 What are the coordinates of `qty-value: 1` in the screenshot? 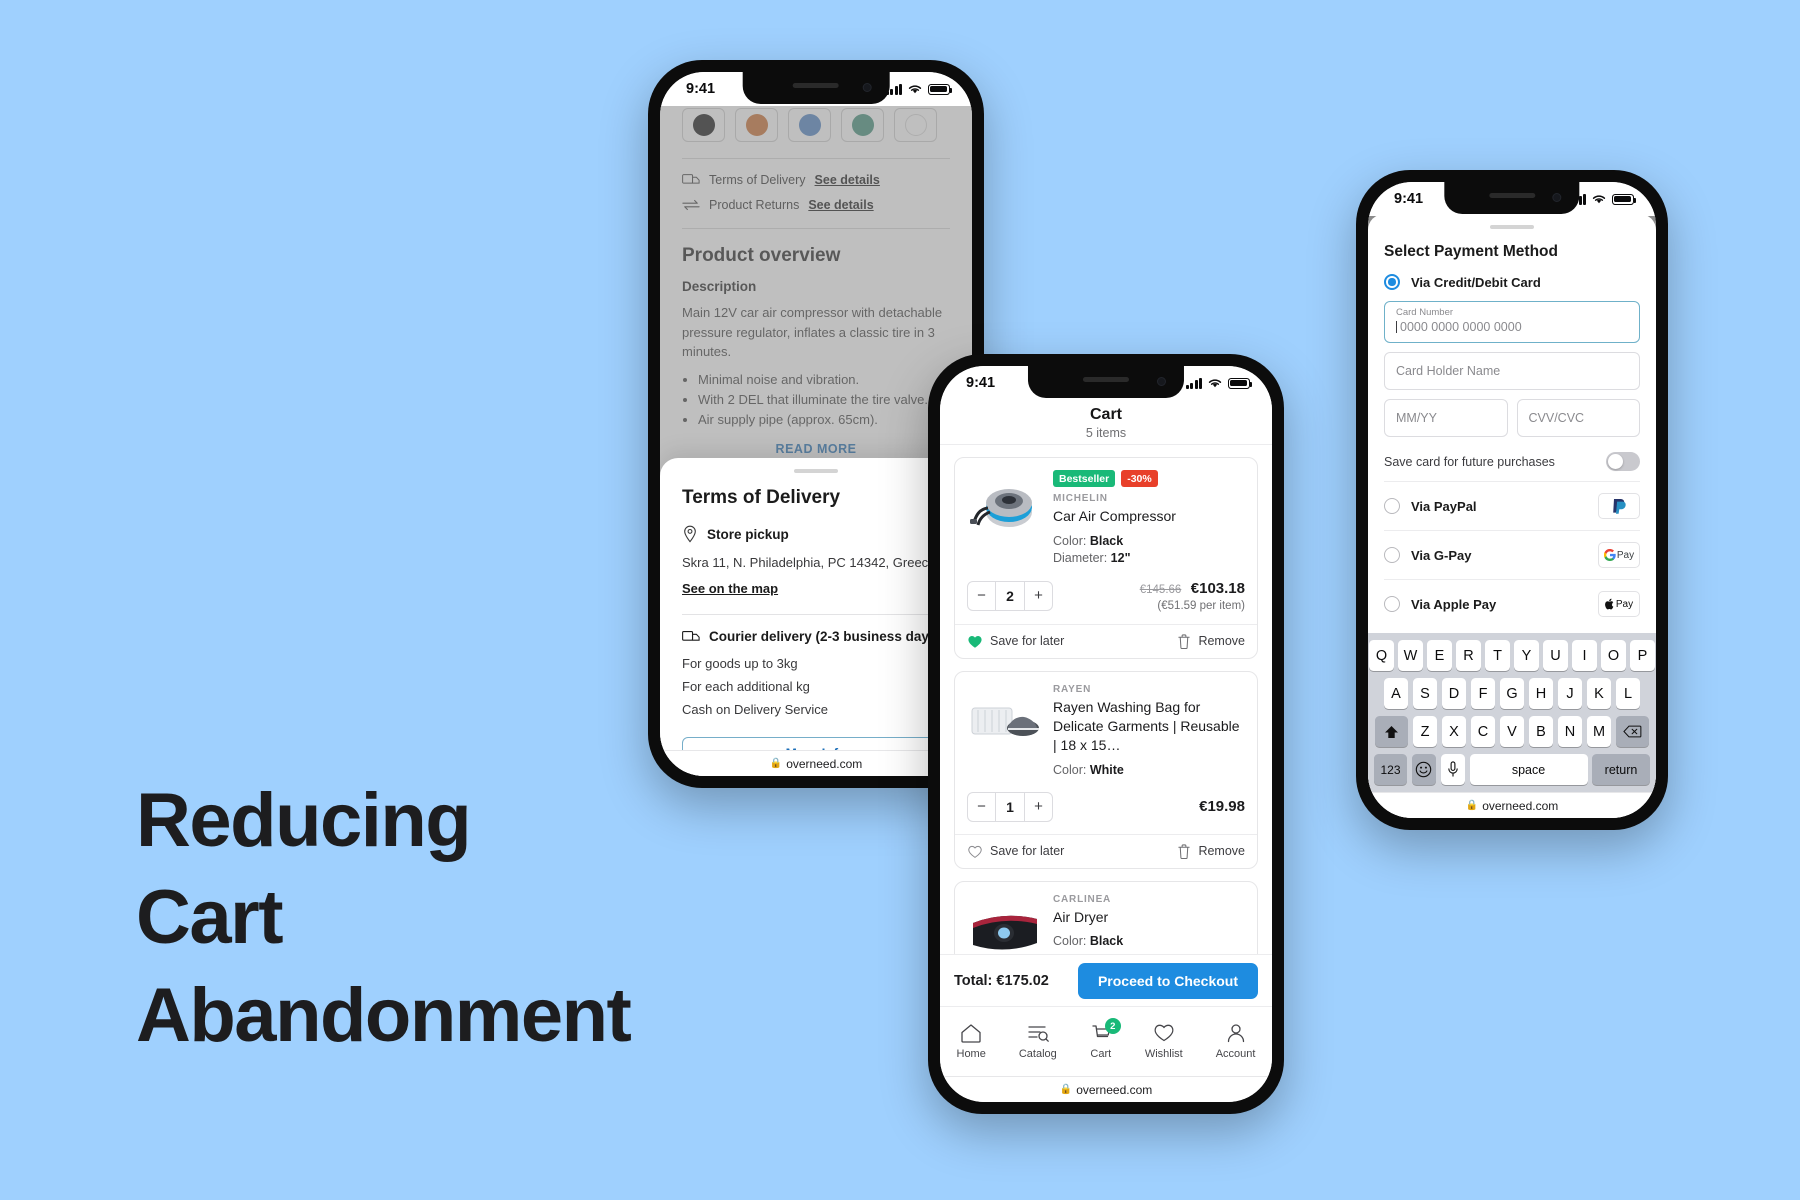 It's located at (1010, 806).